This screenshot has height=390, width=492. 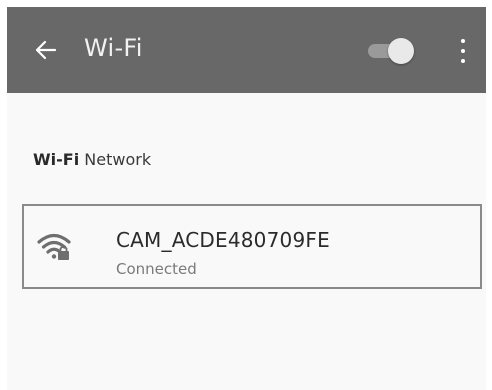 I want to click on switch-thumb, so click(x=401, y=51).